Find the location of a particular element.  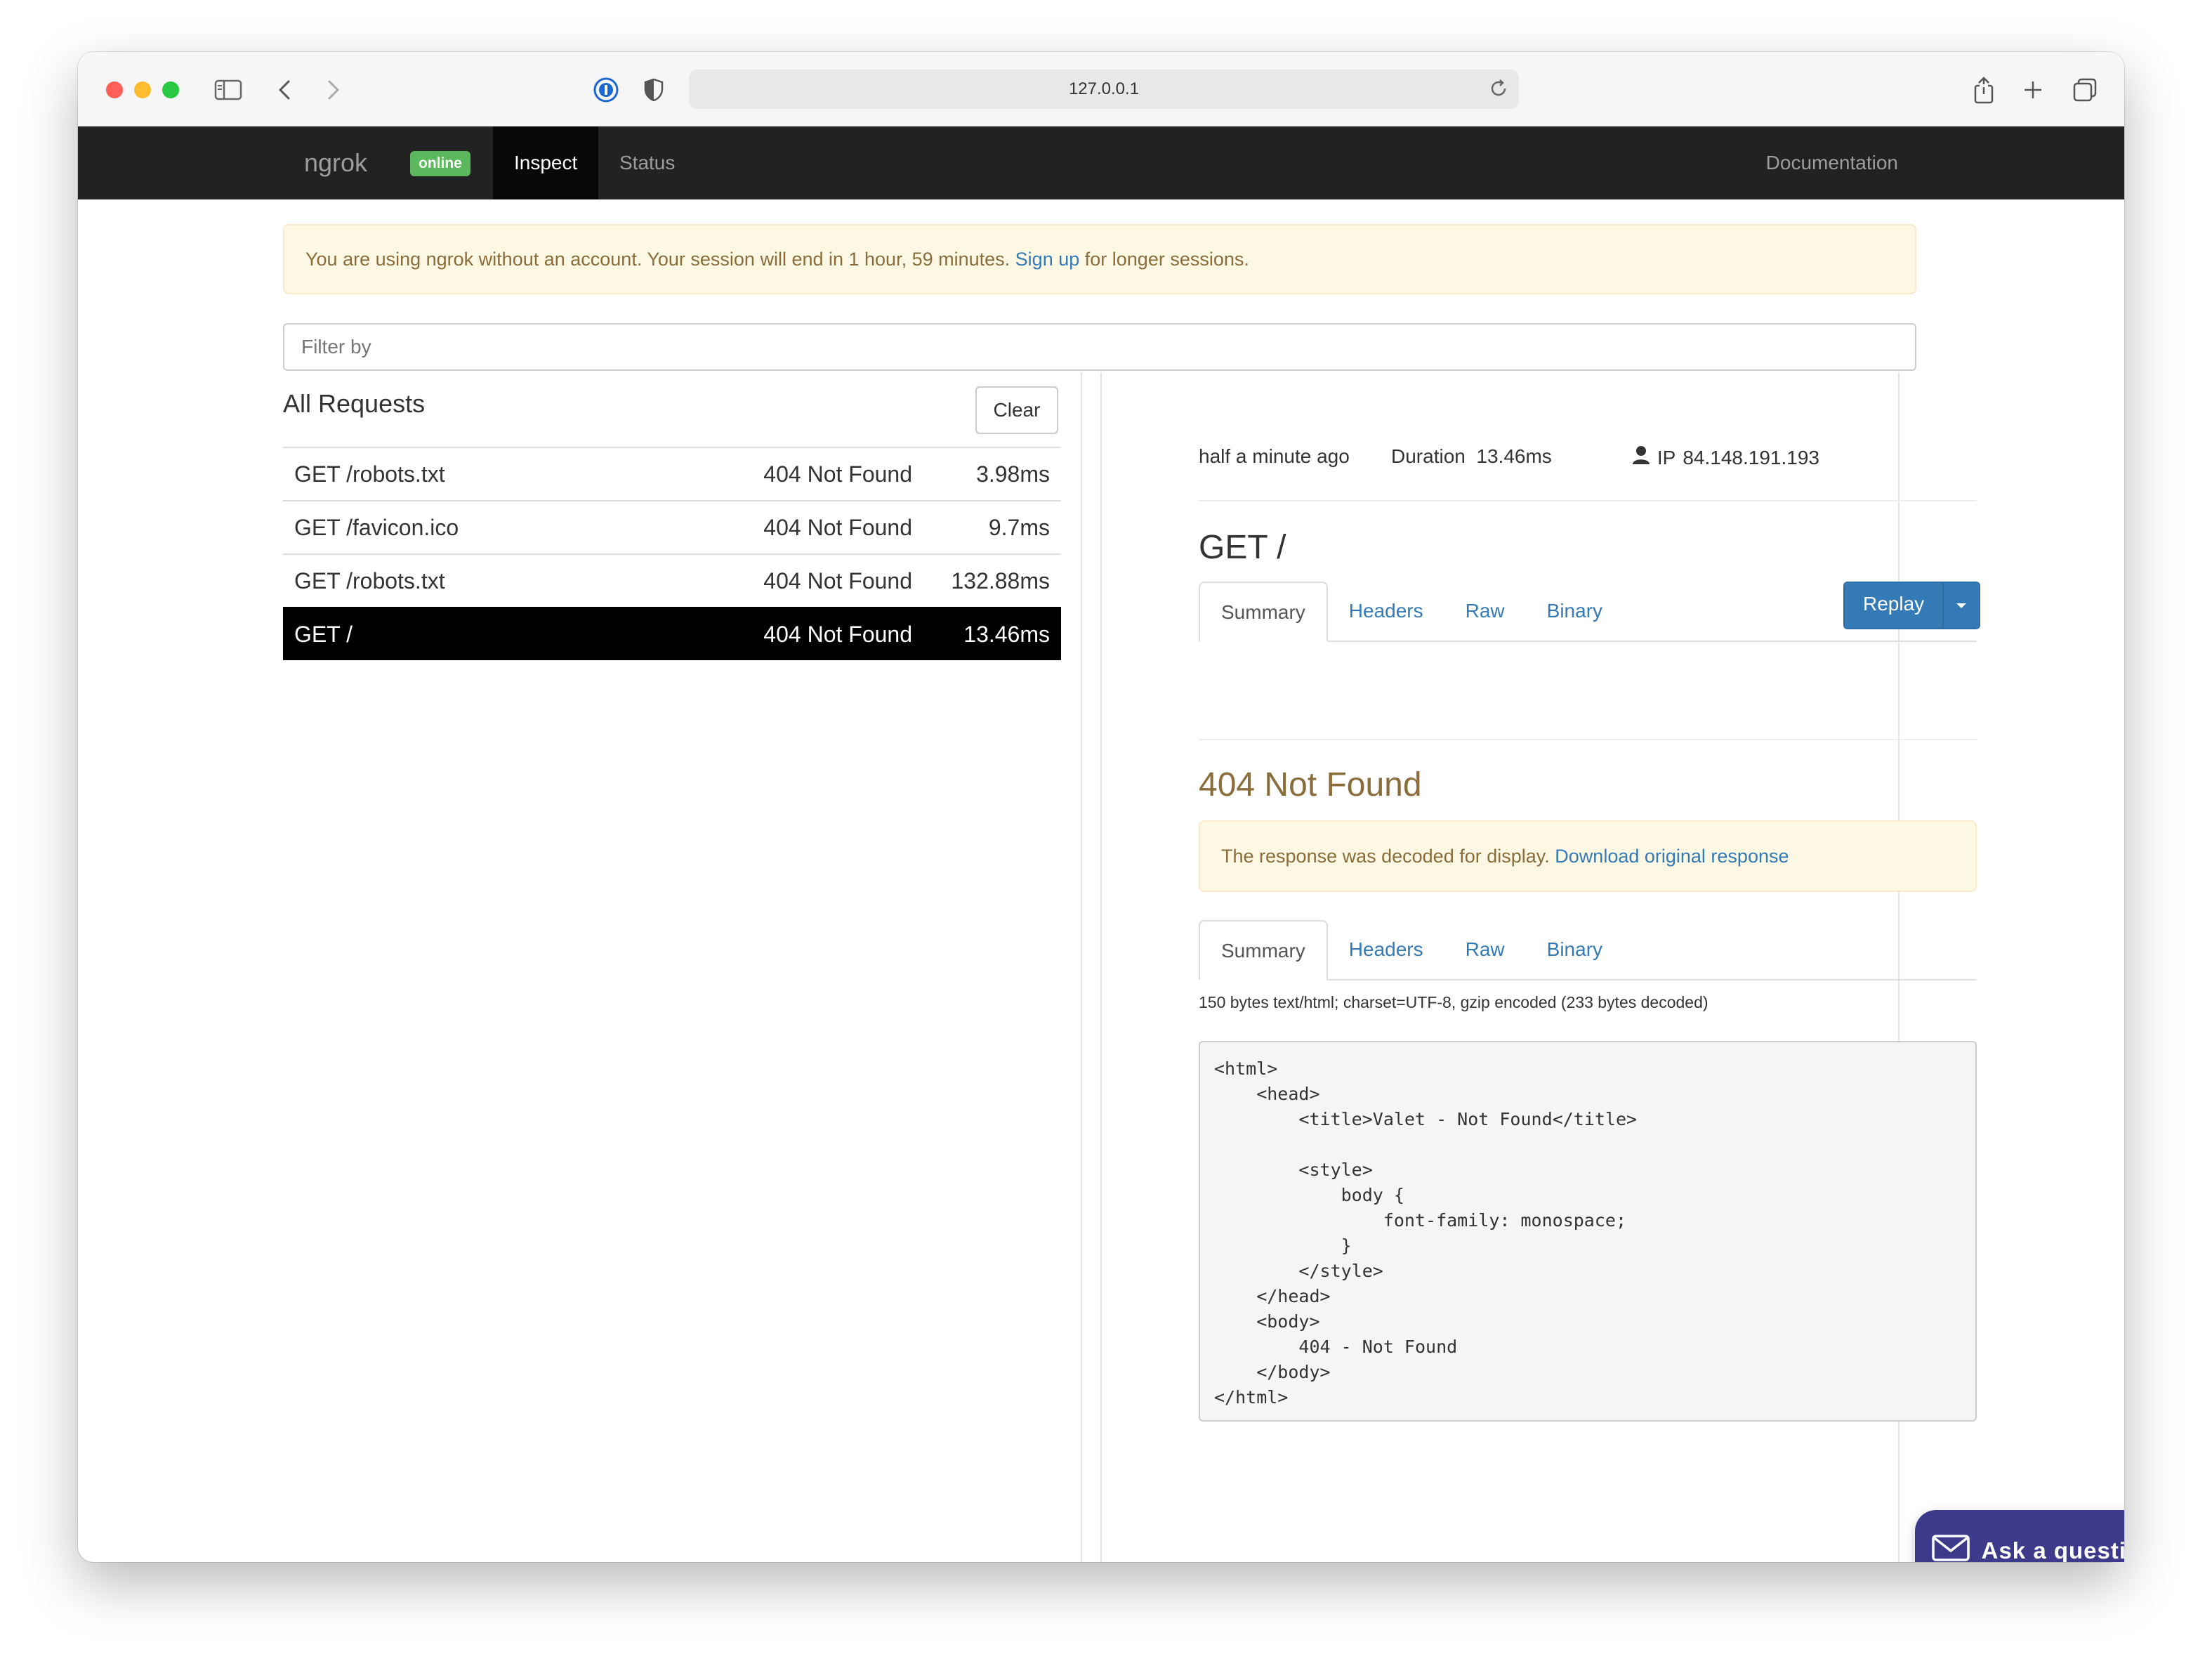

column-divider is located at coordinates (1091, 967).